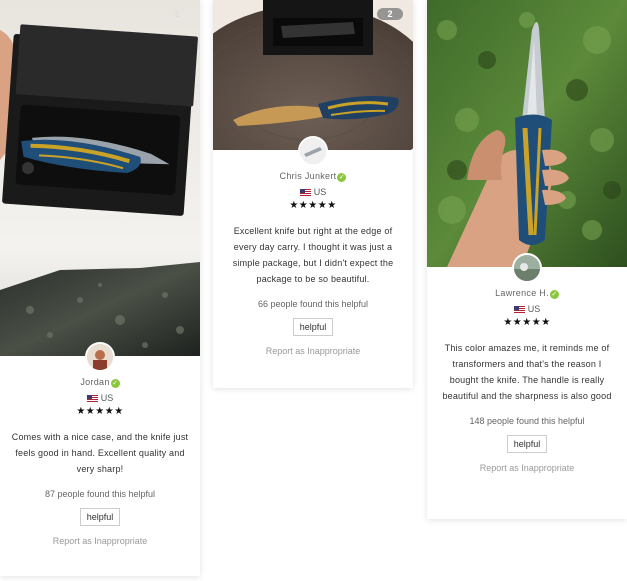 Image resolution: width=627 pixels, height=581 pixels. What do you see at coordinates (522, 293) in the screenshot?
I see `reviewer-name: Lawrence H.` at bounding box center [522, 293].